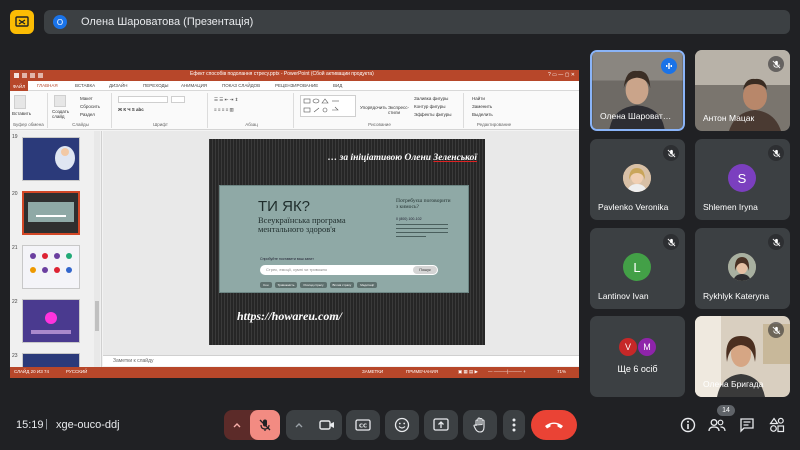 The height and width of the screenshot is (450, 800). What do you see at coordinates (409, 219) in the screenshot?
I see `site-phone: 0 (800) 100-102` at bounding box center [409, 219].